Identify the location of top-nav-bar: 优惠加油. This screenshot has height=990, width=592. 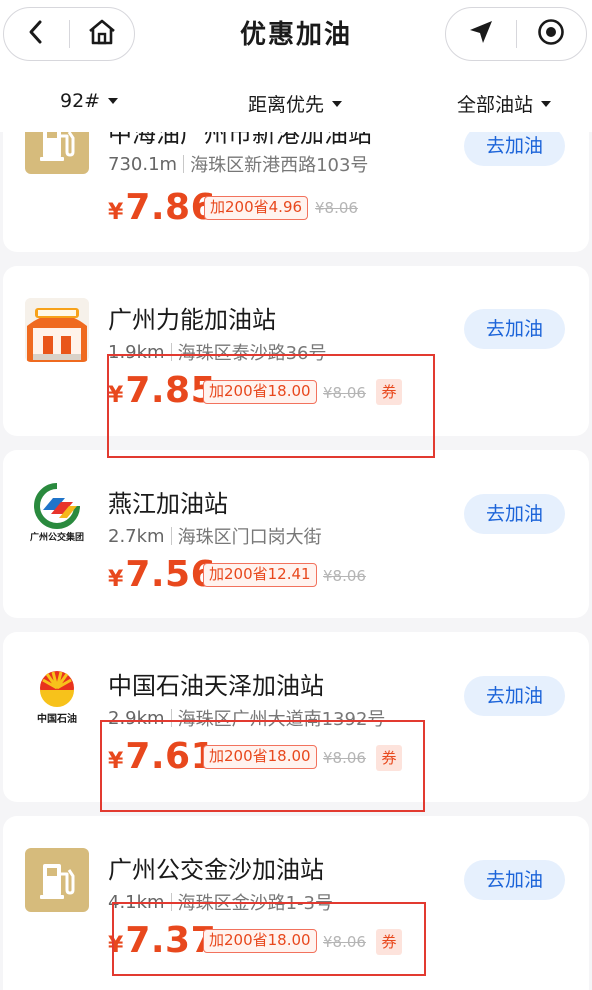
(296, 35).